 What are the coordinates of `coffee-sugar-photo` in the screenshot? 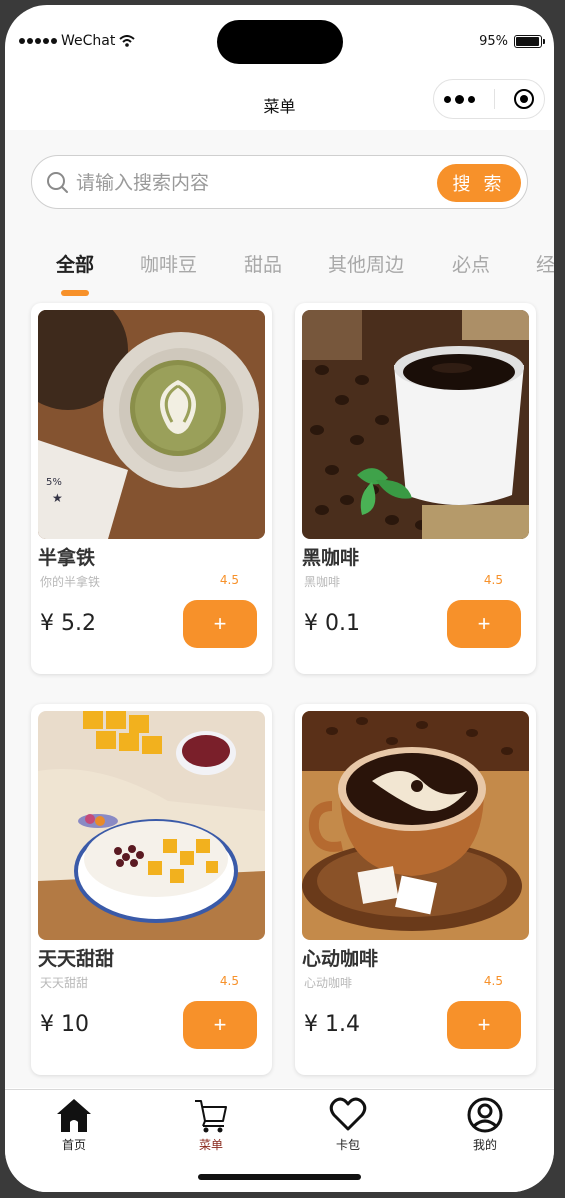 It's located at (415, 825).